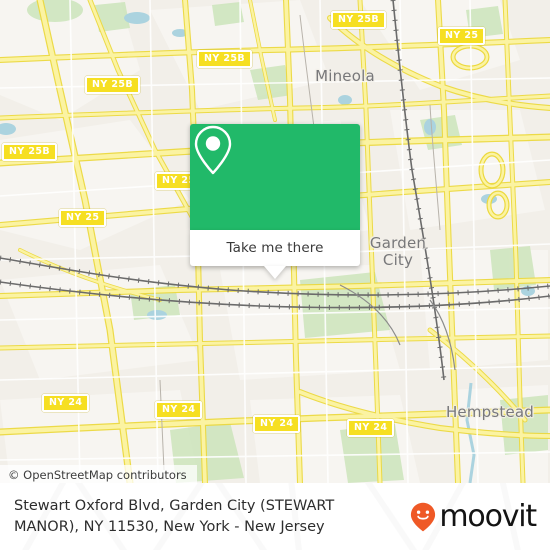 The height and width of the screenshot is (550, 550). What do you see at coordinates (98, 474) in the screenshot?
I see `map-attribution: © OpenStreetMap contributors` at bounding box center [98, 474].